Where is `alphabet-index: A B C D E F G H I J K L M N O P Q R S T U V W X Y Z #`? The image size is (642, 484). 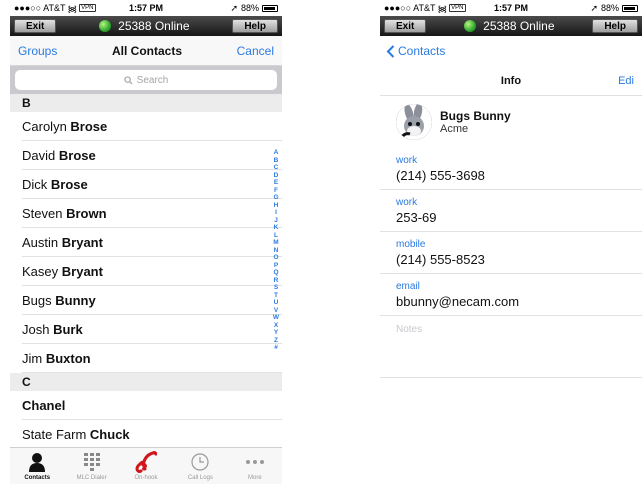
alphabet-index: A B C D E F G H I J K L M N O P Q R S T U V W X Y Z # is located at coordinates (276, 250).